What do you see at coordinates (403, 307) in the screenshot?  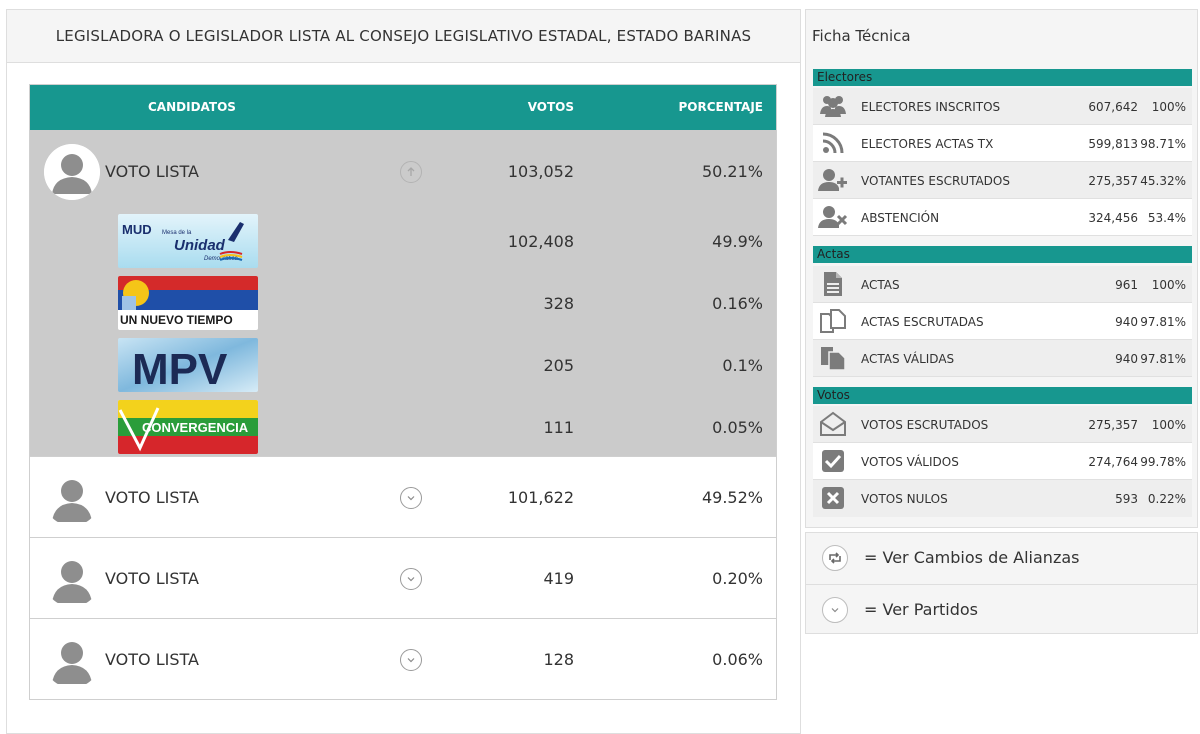 I see `party-row: UN NUEVO TIEMPO 328 0.16%` at bounding box center [403, 307].